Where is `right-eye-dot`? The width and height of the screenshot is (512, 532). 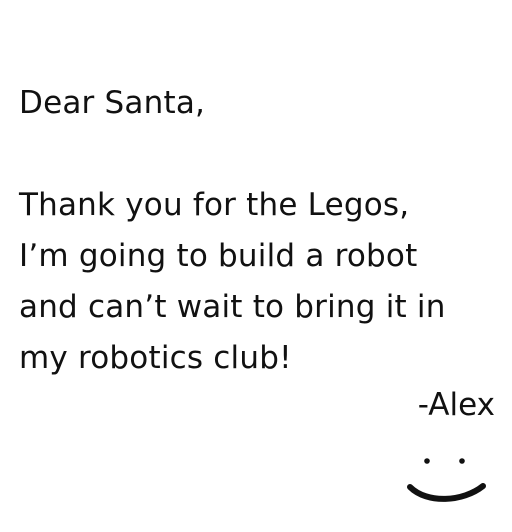
right-eye-dot is located at coordinates (462, 461).